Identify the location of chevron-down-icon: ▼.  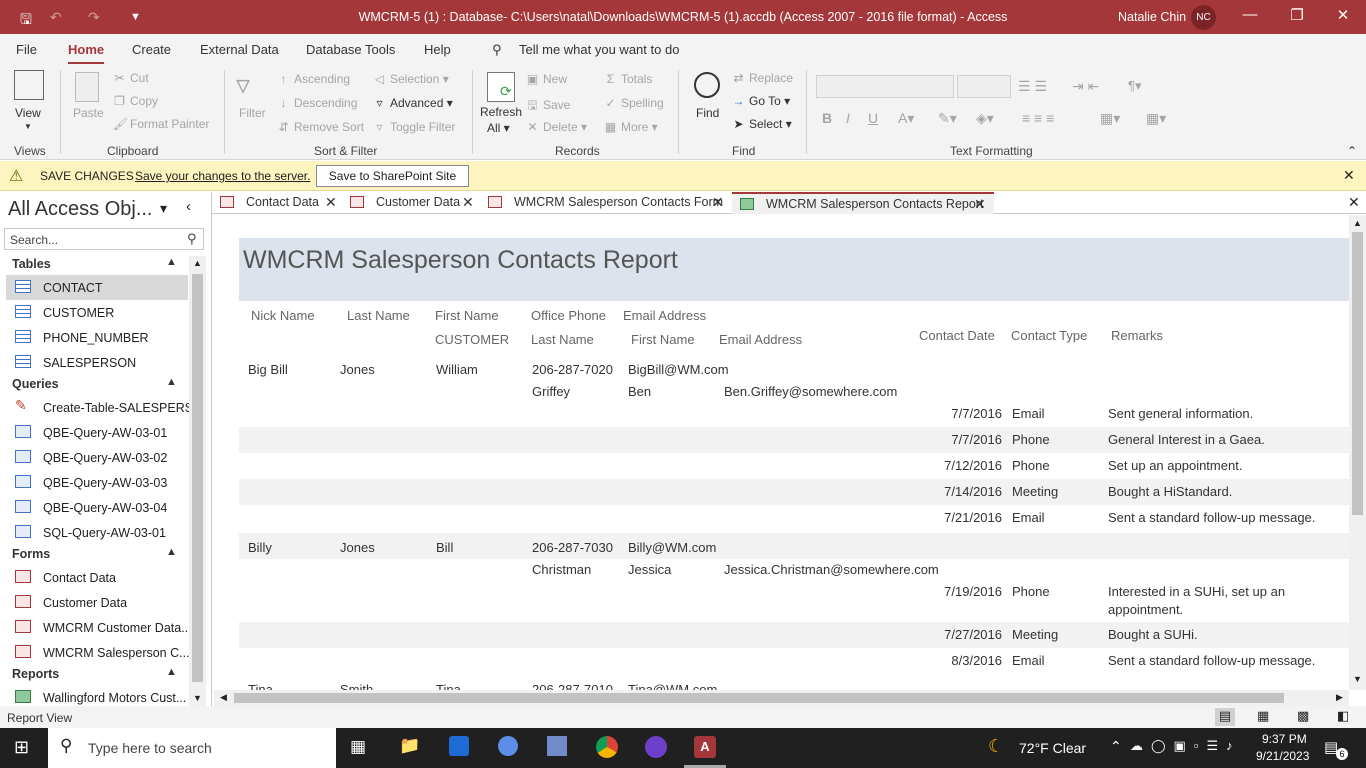
(28, 126).